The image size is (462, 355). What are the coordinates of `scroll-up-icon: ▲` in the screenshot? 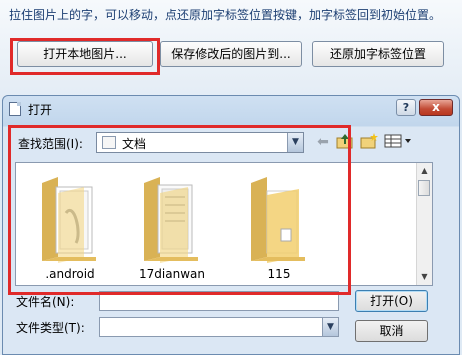 It's located at (424, 171).